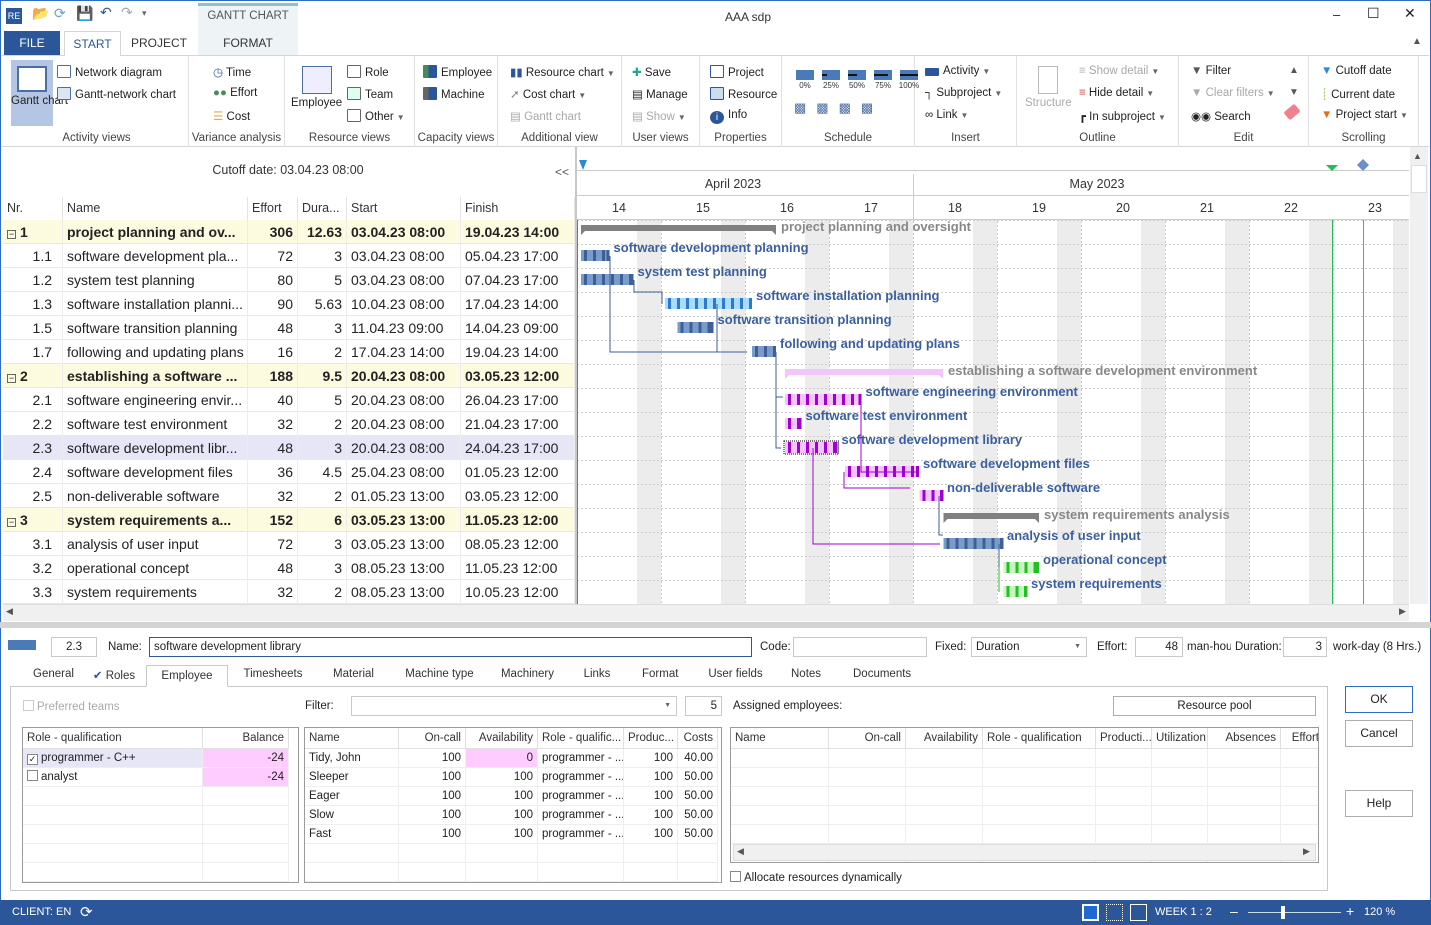 The width and height of the screenshot is (1431, 925). Describe the element at coordinates (159, 43) in the screenshot. I see `tab-project: PROJECT` at that location.